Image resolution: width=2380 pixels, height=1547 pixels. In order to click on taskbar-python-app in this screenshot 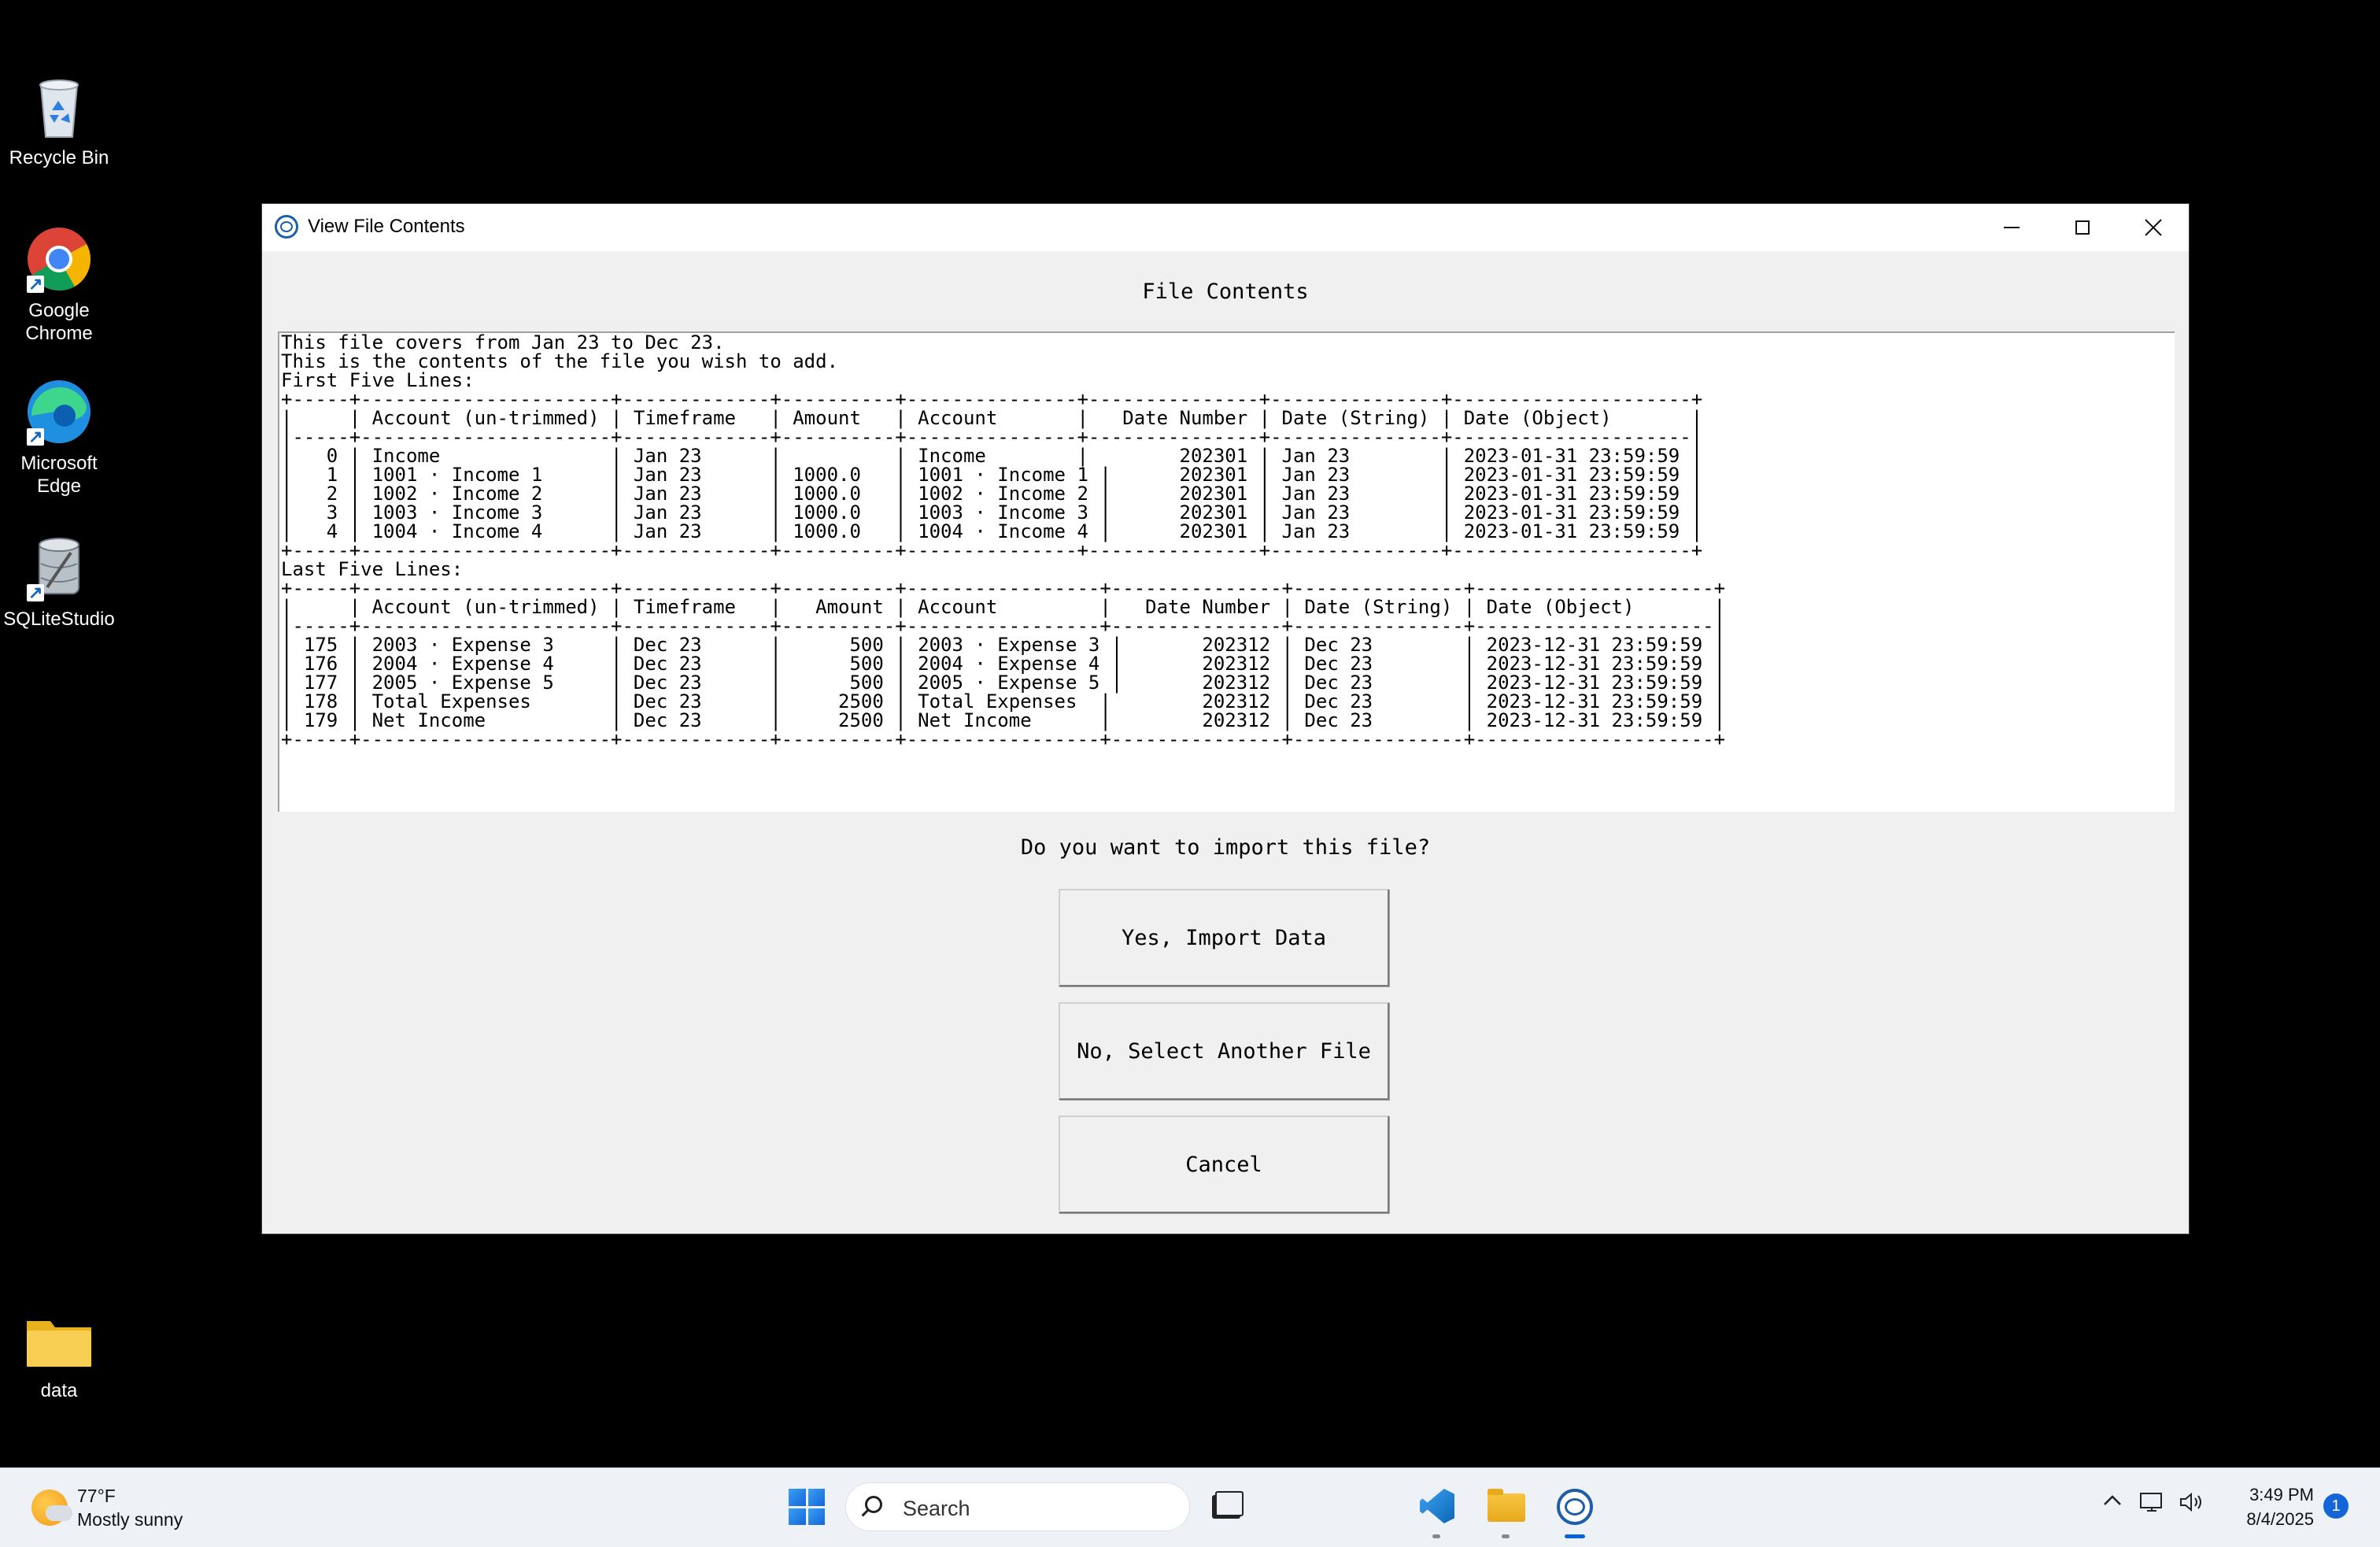, I will do `click(1575, 1507)`.